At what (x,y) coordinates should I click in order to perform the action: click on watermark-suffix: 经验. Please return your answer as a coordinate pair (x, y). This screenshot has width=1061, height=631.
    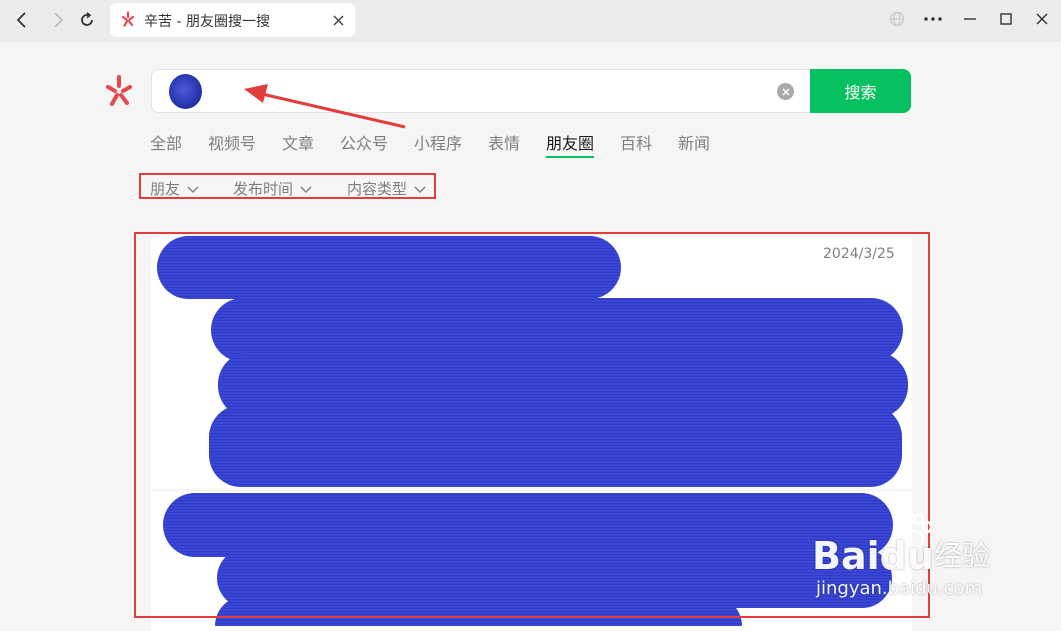
    Looking at the image, I should click on (962, 555).